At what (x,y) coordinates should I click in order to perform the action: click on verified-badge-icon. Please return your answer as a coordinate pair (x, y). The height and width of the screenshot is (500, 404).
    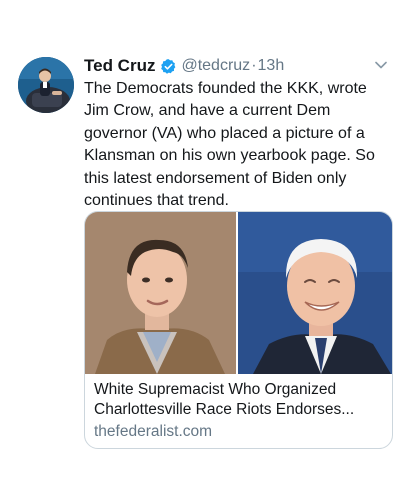
    Looking at the image, I should click on (168, 66).